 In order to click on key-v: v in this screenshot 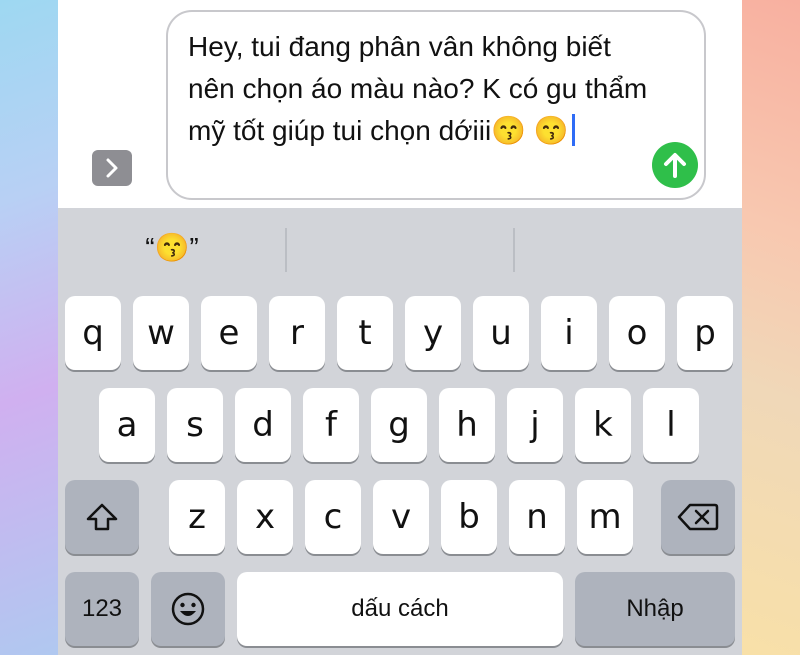, I will do `click(401, 517)`.